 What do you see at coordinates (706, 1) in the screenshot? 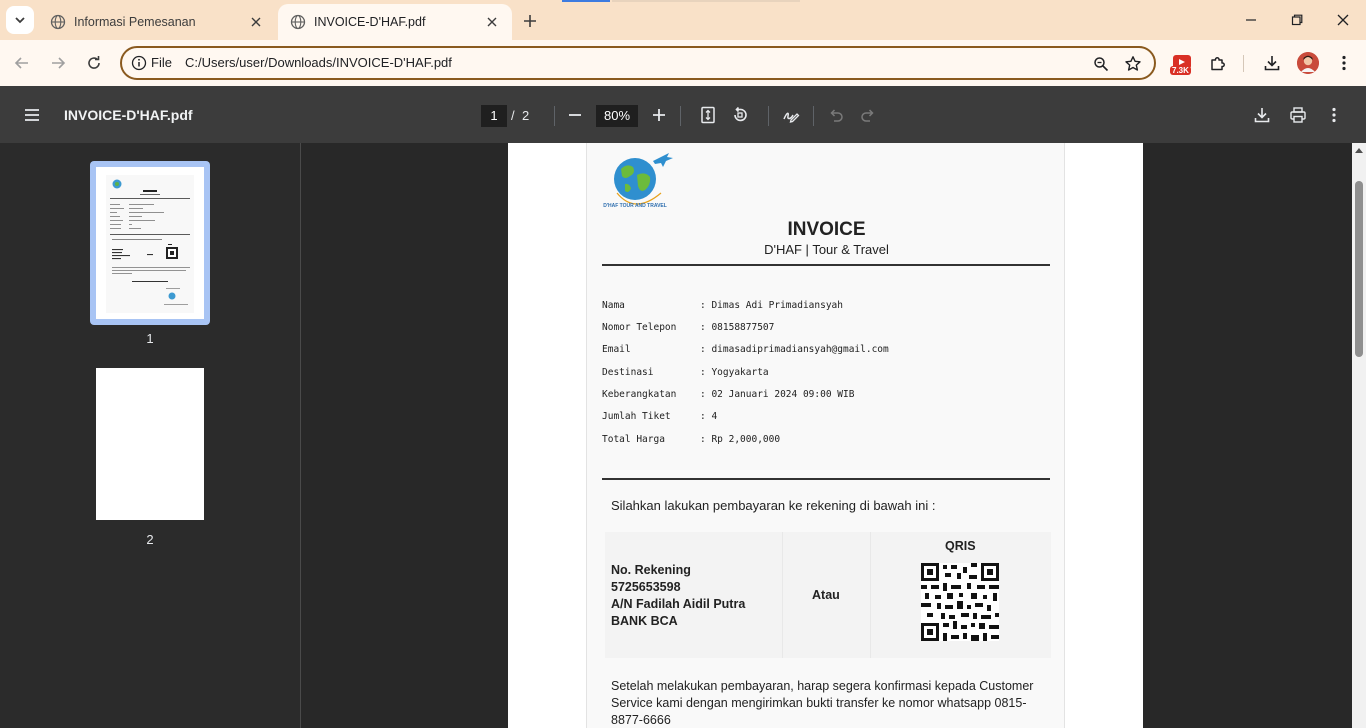
I see `tab-strip-accent` at bounding box center [706, 1].